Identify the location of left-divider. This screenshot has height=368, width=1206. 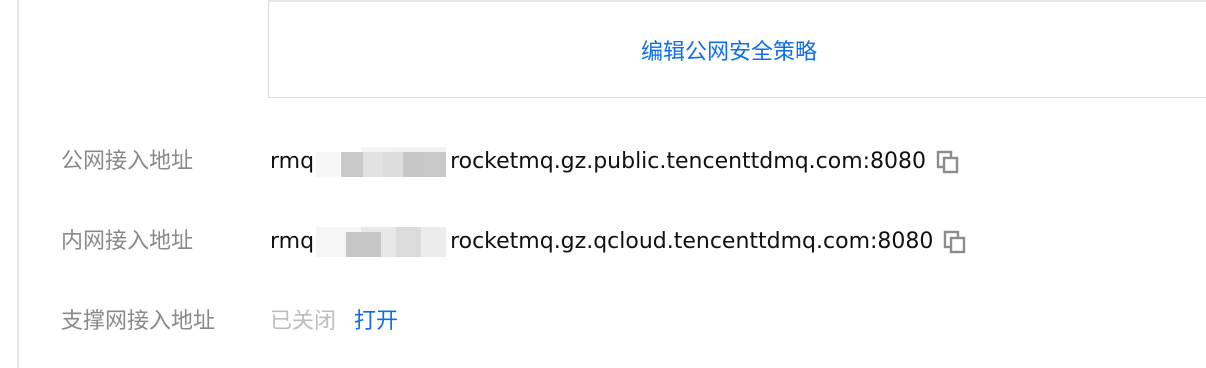
(18, 184).